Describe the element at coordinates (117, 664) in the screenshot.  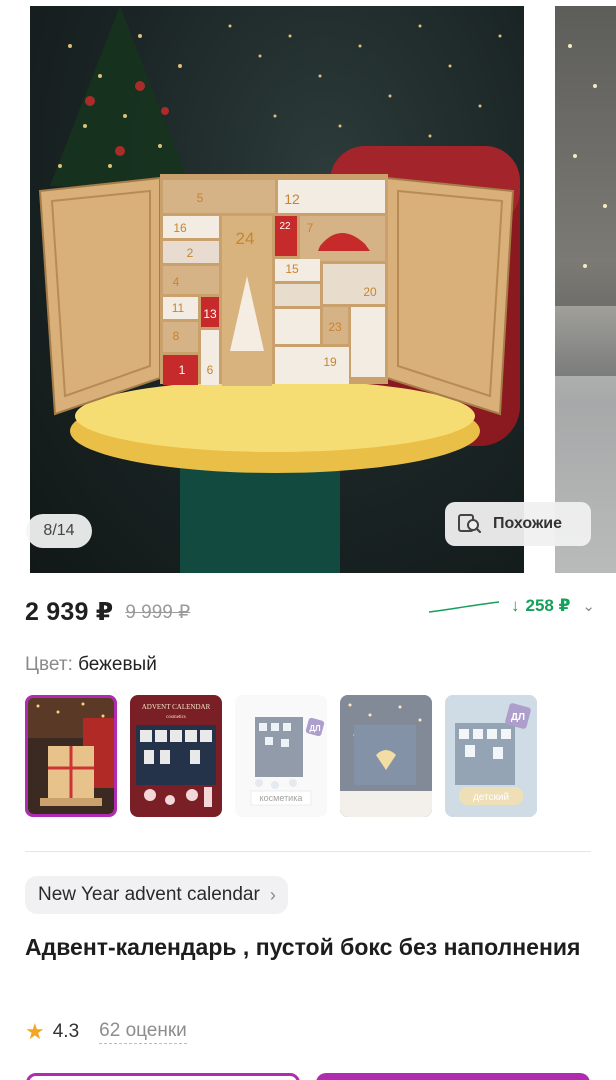
I see `color-value: бежевый` at that location.